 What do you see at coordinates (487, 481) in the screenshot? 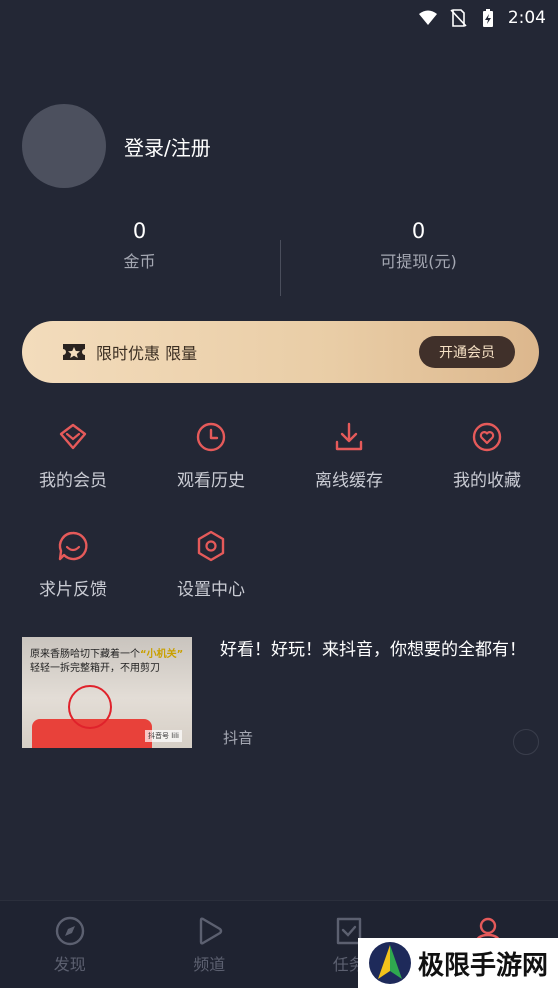
I see `menu-label: 我的收藏` at bounding box center [487, 481].